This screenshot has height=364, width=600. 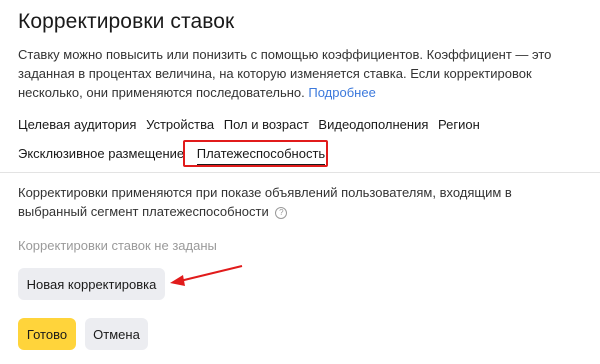 What do you see at coordinates (206, 275) in the screenshot?
I see `annotation-arrow-icon` at bounding box center [206, 275].